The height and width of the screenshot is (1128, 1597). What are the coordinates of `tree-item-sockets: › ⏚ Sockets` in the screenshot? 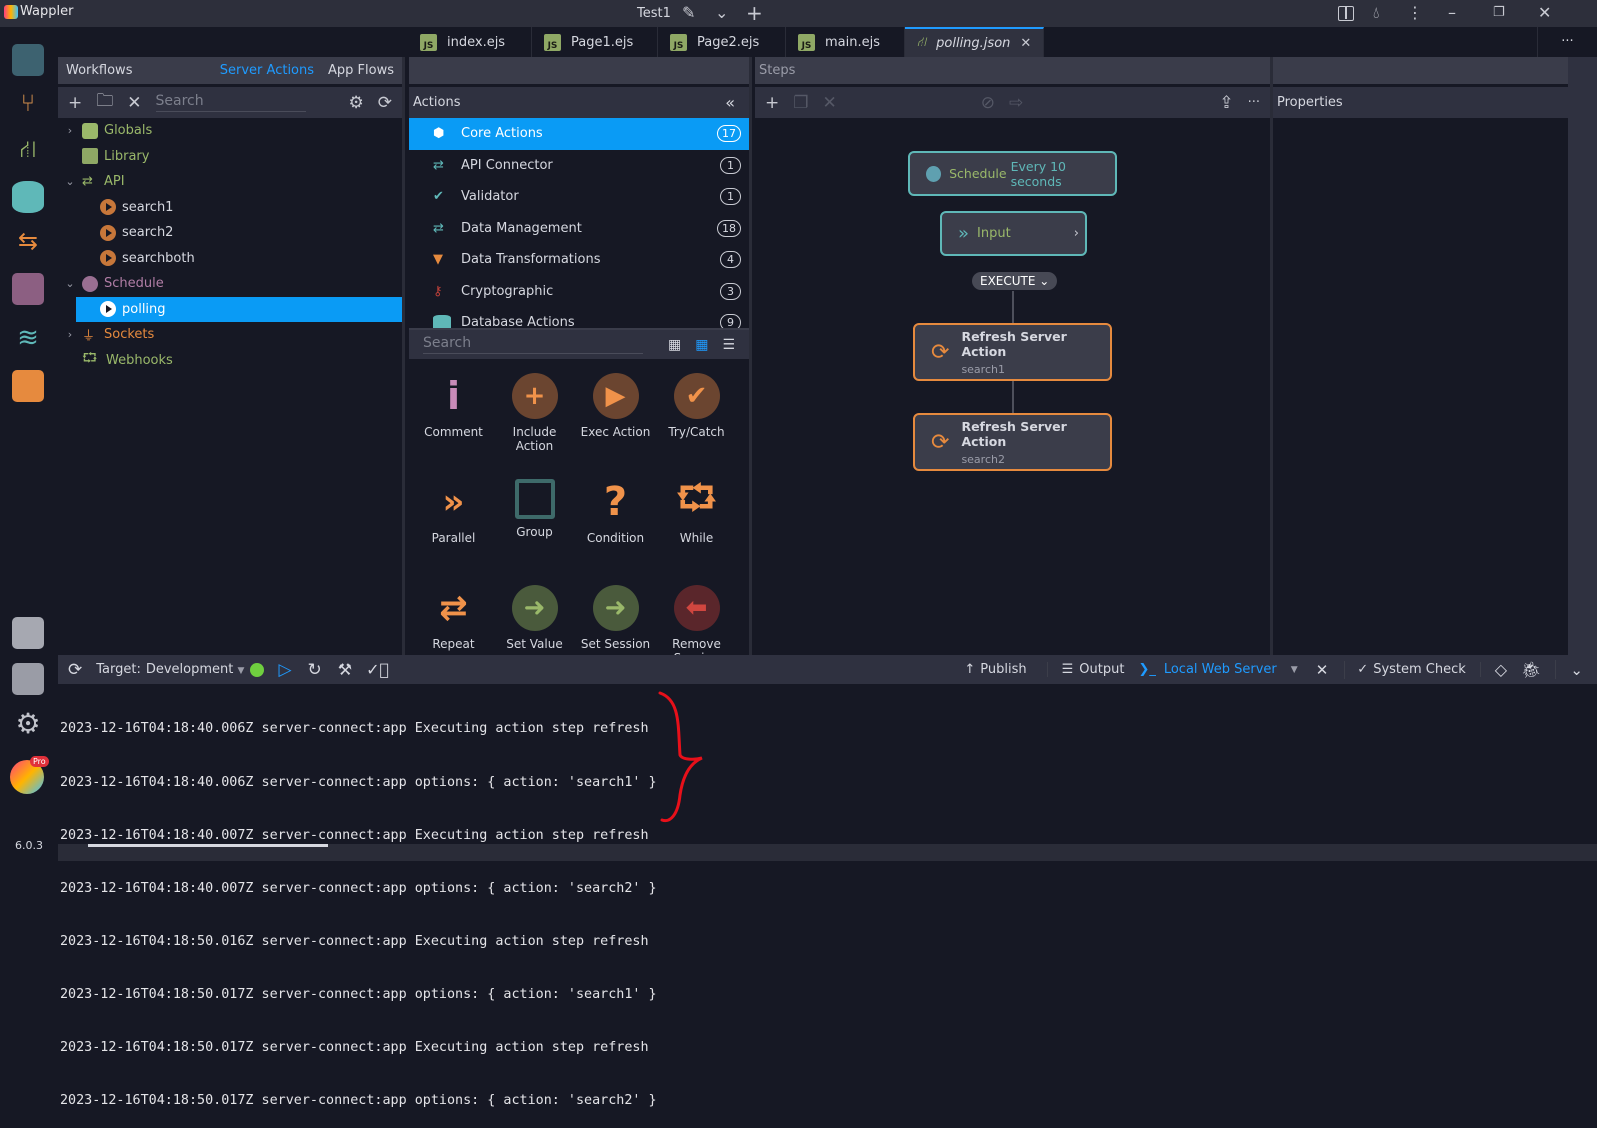 It's located at (230, 335).